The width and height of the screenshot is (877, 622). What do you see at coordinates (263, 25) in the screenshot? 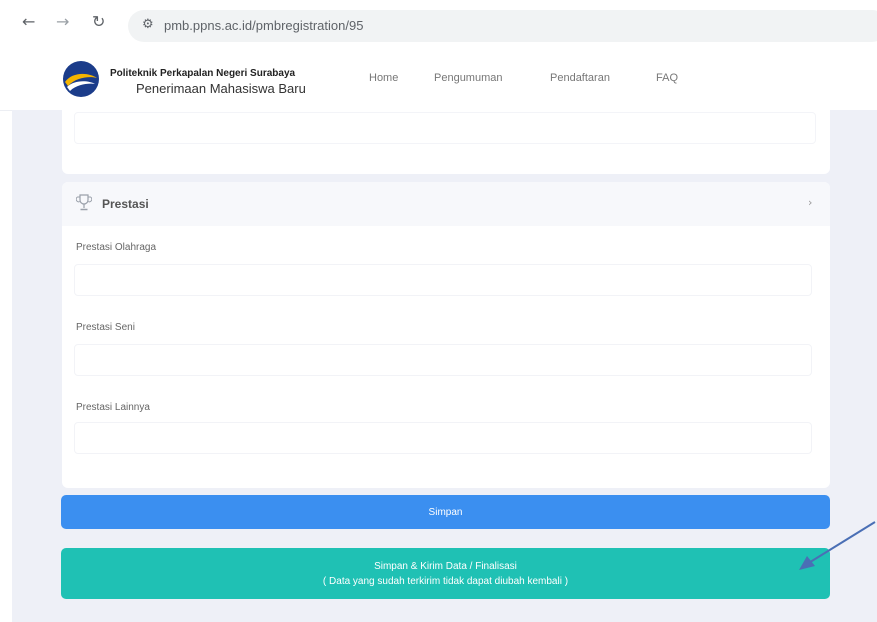
I see `url-text: pmb.ppns.ac.id/pmbregistration/95` at bounding box center [263, 25].